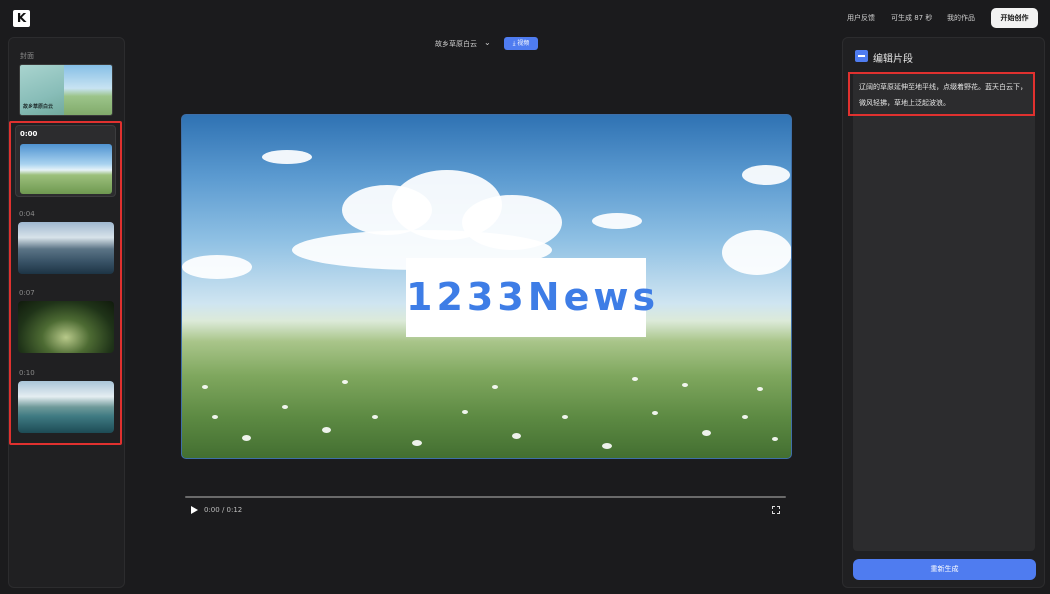  I want to click on segment-thumbnail-forest, so click(66, 327).